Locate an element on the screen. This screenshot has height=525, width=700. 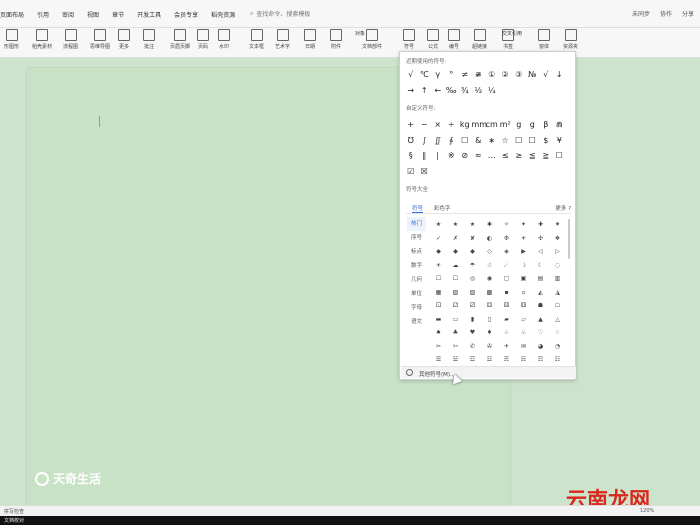
symbol-grid-cell: ◕ is located at coordinates (540, 347).